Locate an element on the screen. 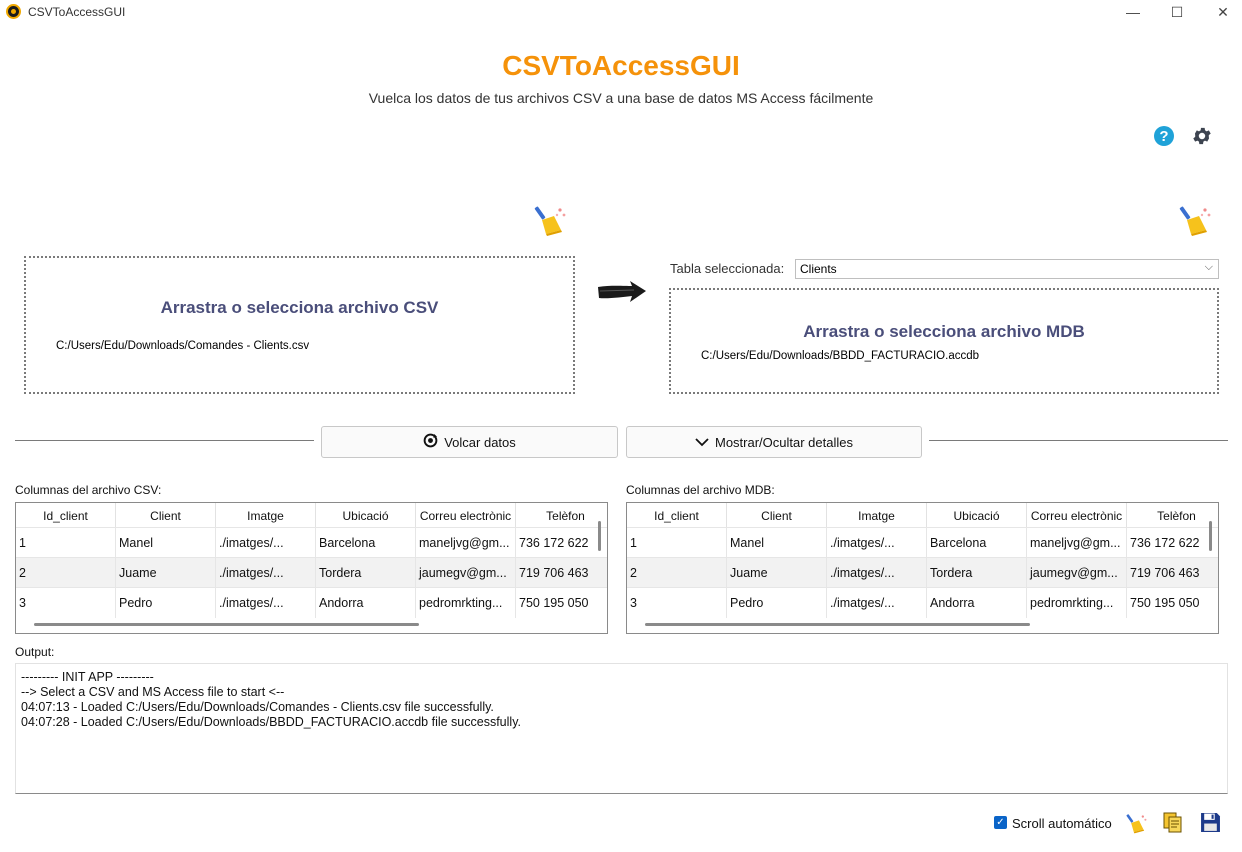 The height and width of the screenshot is (852, 1242). gear-icon is located at coordinates (1202, 136).